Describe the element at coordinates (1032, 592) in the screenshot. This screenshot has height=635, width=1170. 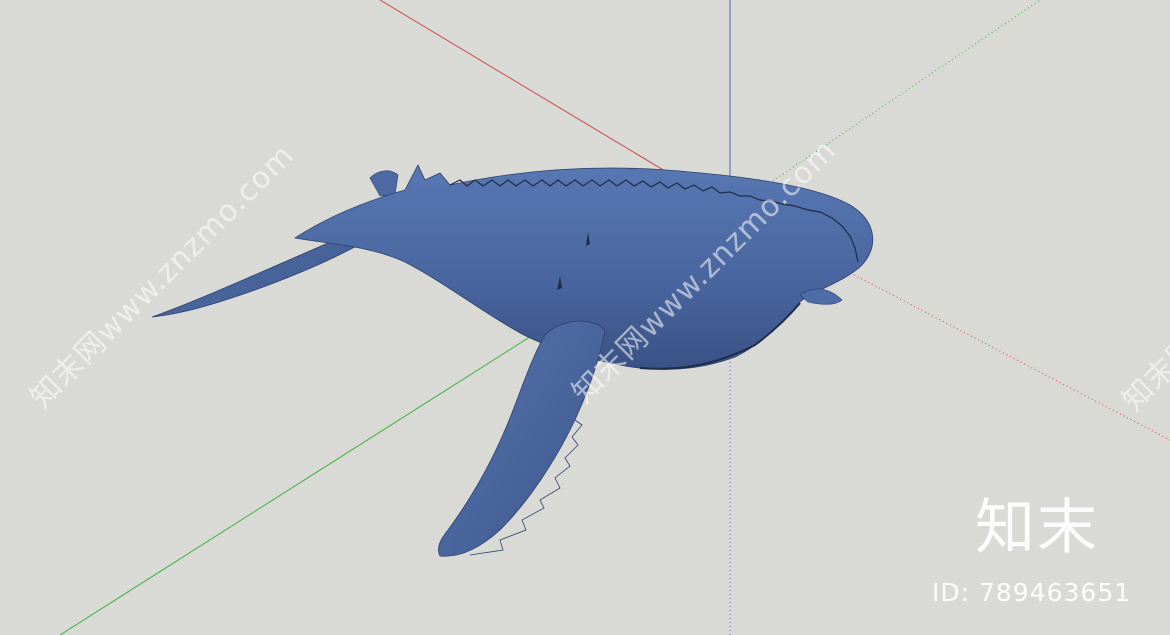
I see `asset-id-label: ID: 789463651` at that location.